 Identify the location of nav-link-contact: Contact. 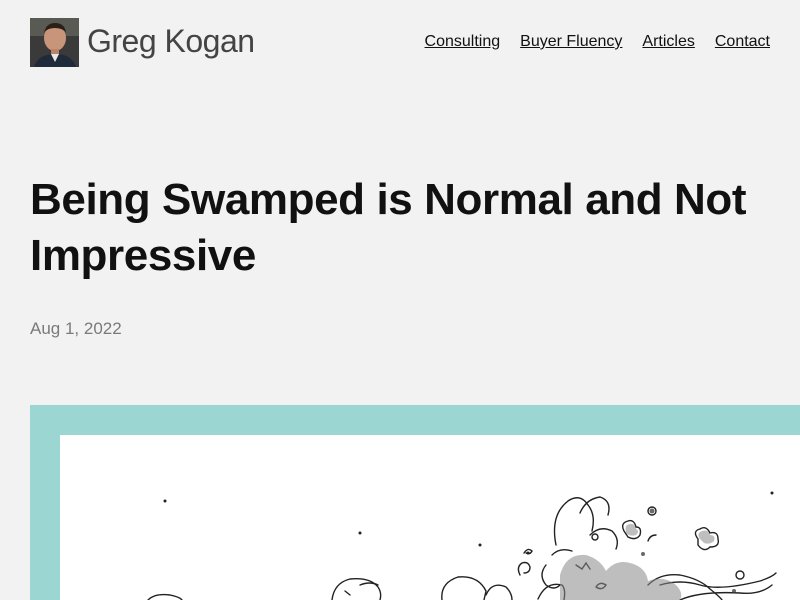
(742, 42).